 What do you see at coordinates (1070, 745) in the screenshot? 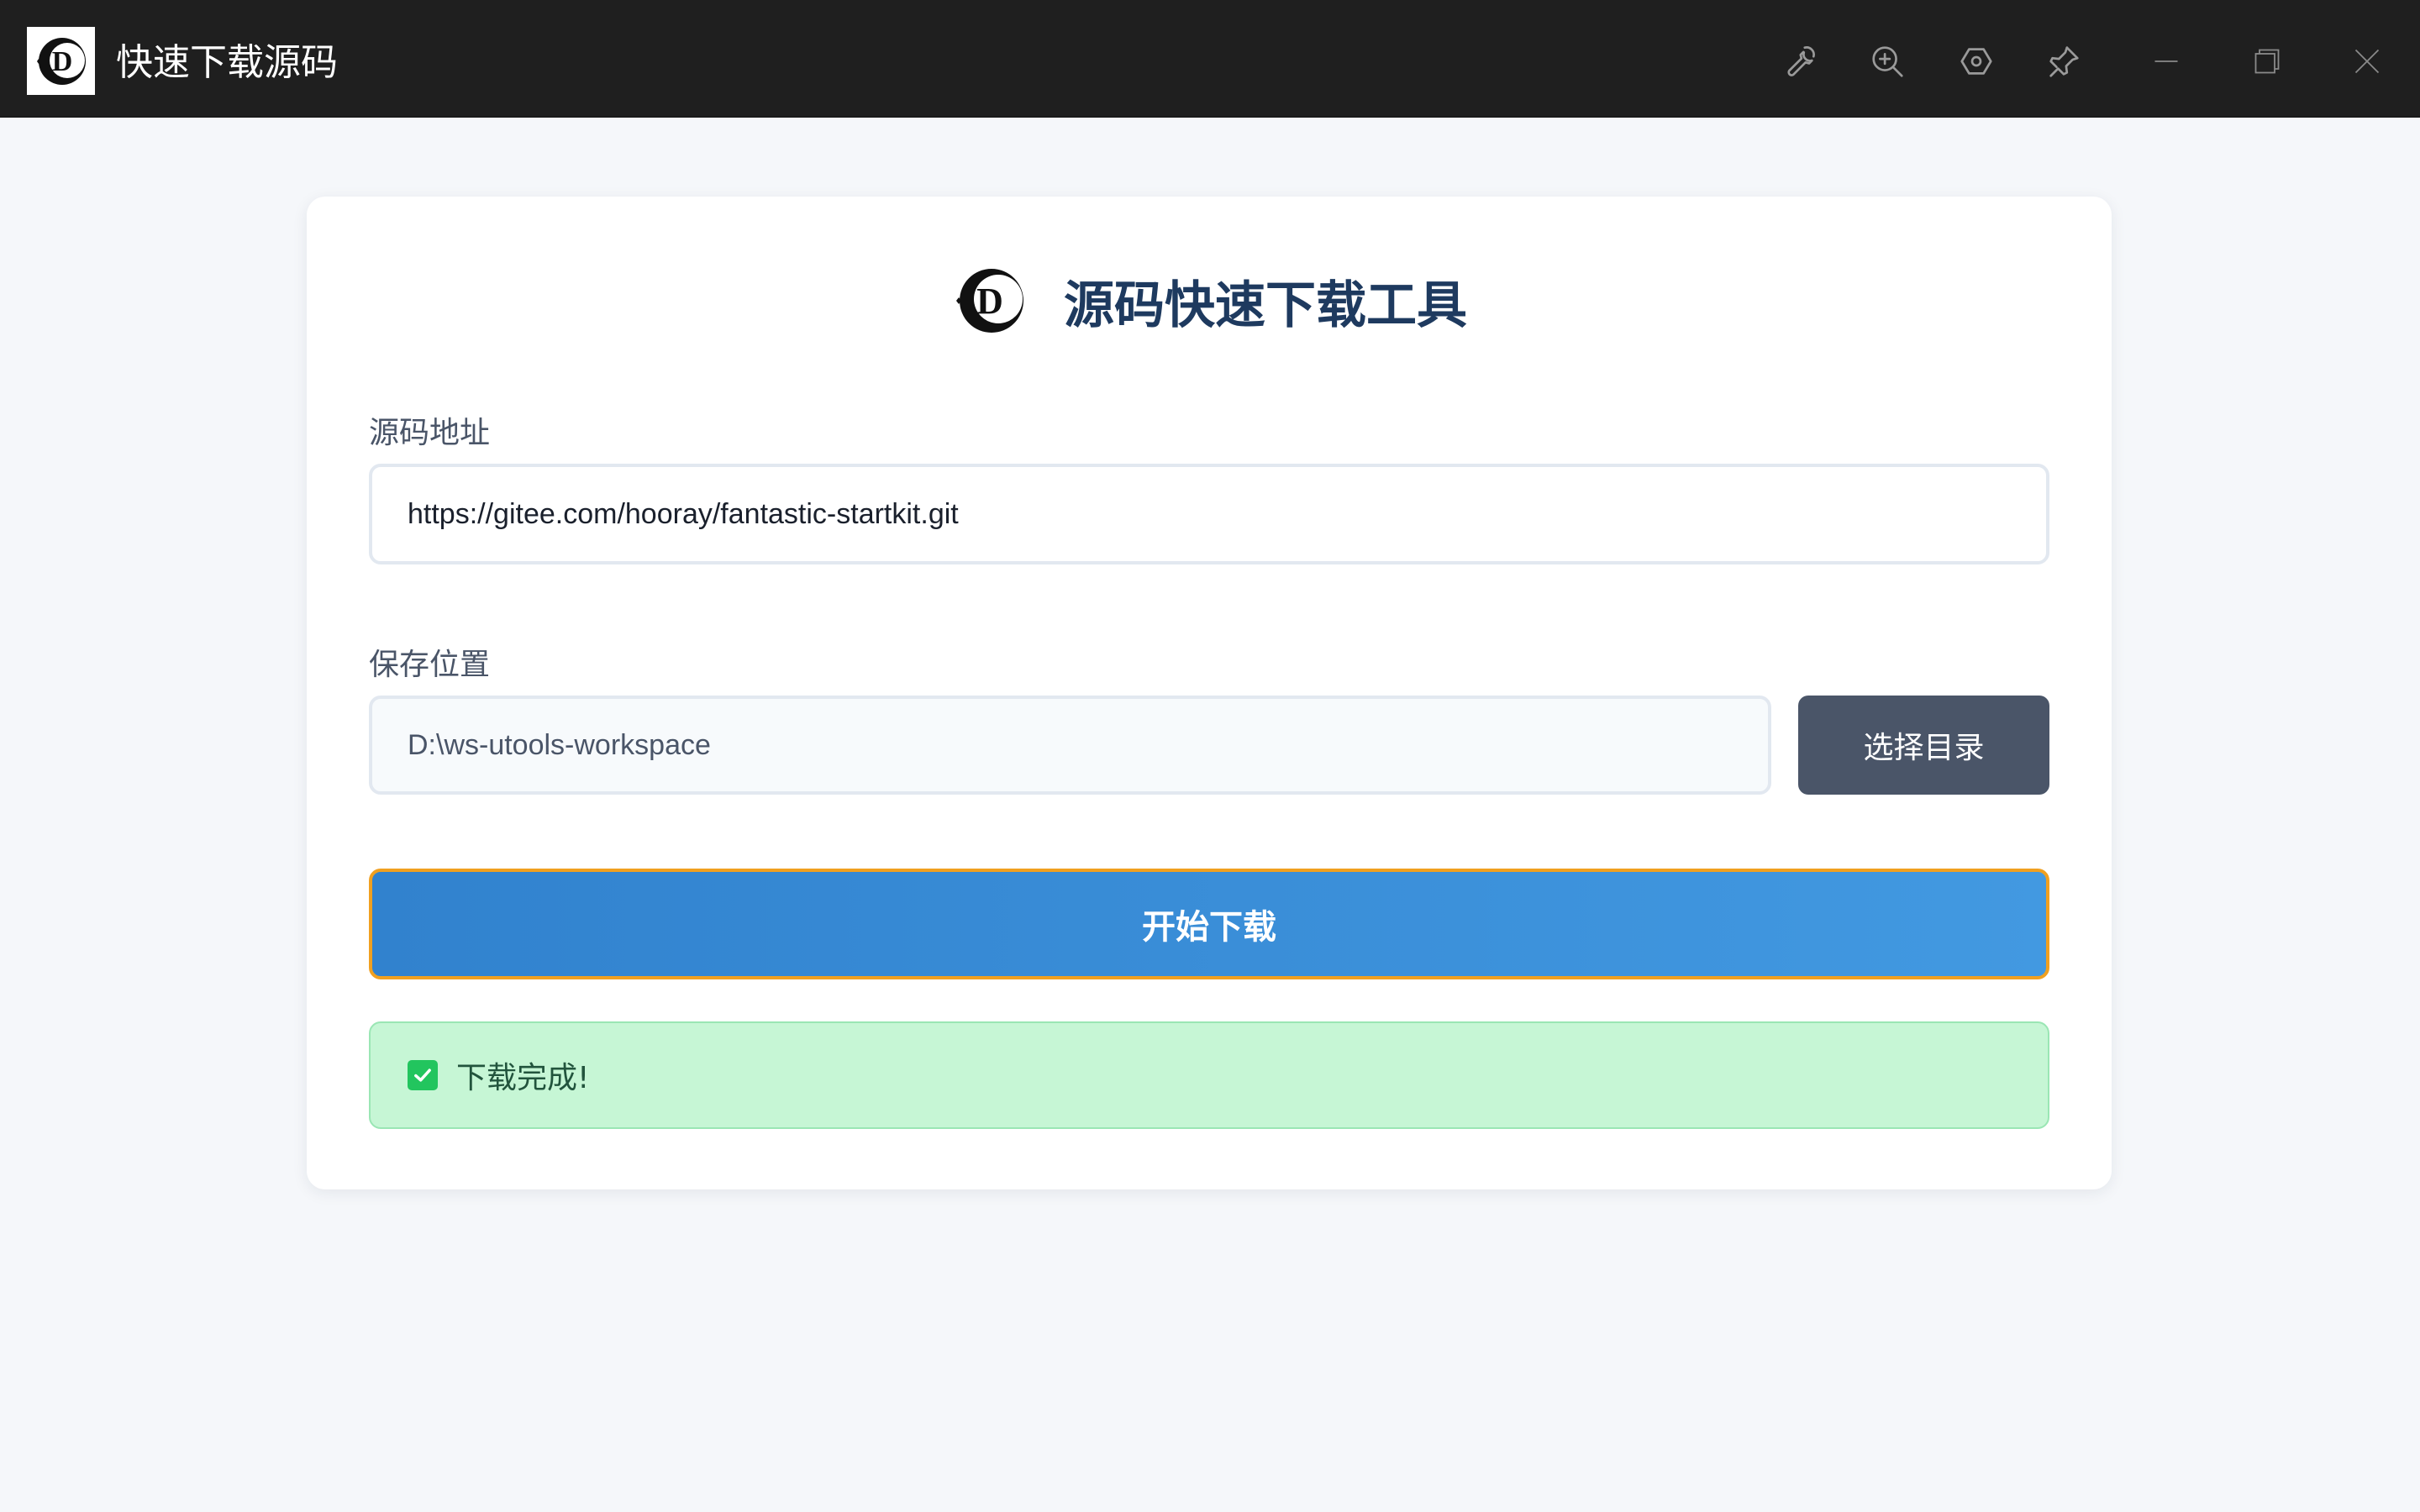
I see `save-location-input` at bounding box center [1070, 745].